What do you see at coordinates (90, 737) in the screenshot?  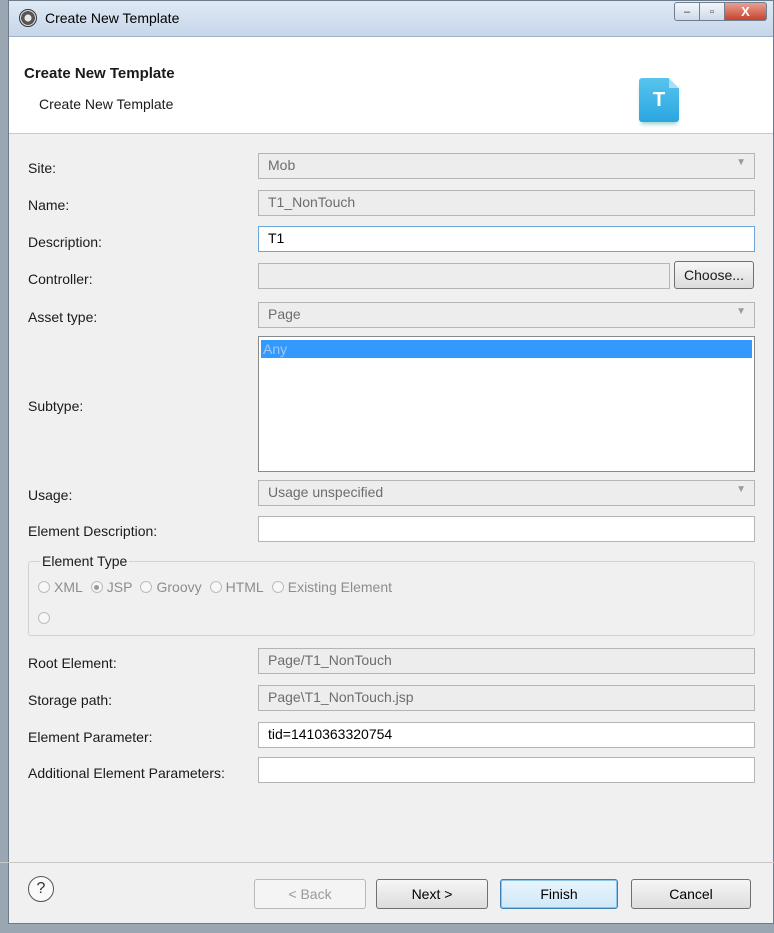 I see `element-parameter-label: Element Parameter:` at bounding box center [90, 737].